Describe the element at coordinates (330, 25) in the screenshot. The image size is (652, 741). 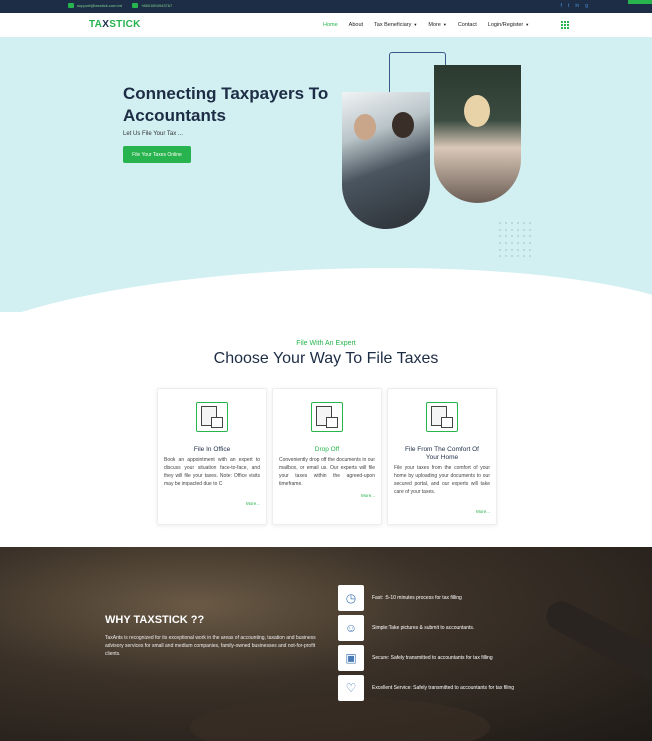
I see `nav-home: Home` at that location.